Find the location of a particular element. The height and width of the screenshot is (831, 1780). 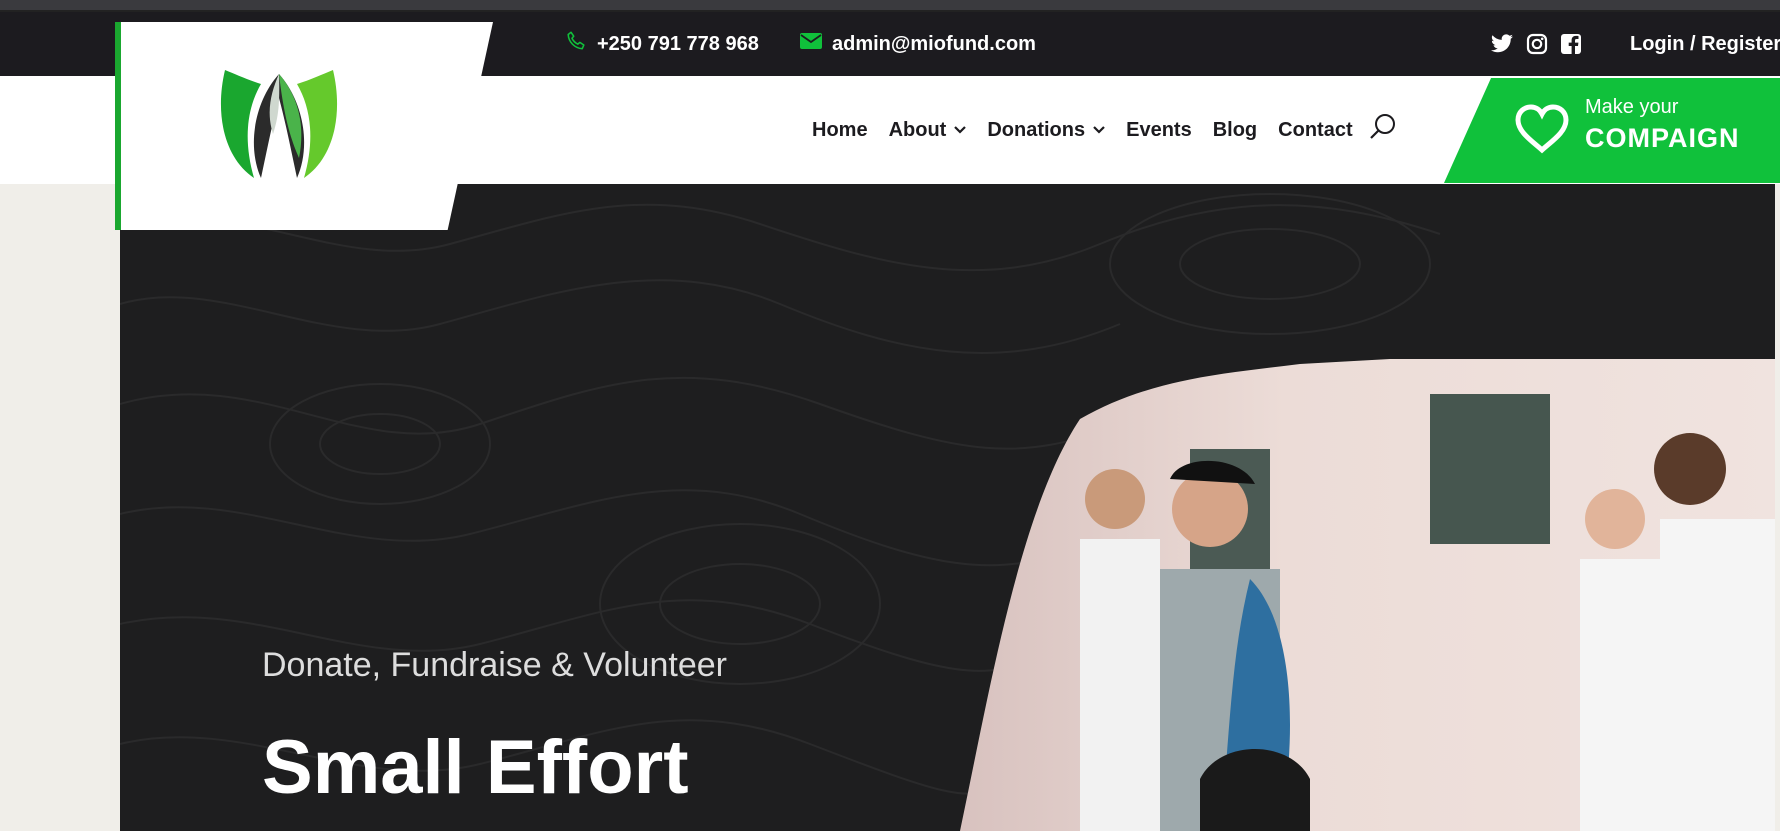

cta-line2: COMPAIGN is located at coordinates (1662, 138).